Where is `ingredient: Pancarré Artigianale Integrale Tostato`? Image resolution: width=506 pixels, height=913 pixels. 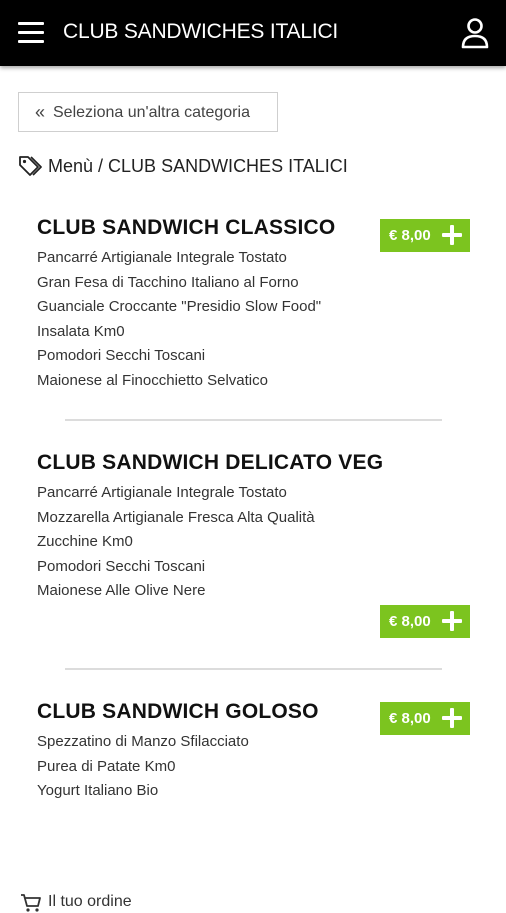
ingredient: Pancarré Artigianale Integrale Tostato is located at coordinates (162, 492).